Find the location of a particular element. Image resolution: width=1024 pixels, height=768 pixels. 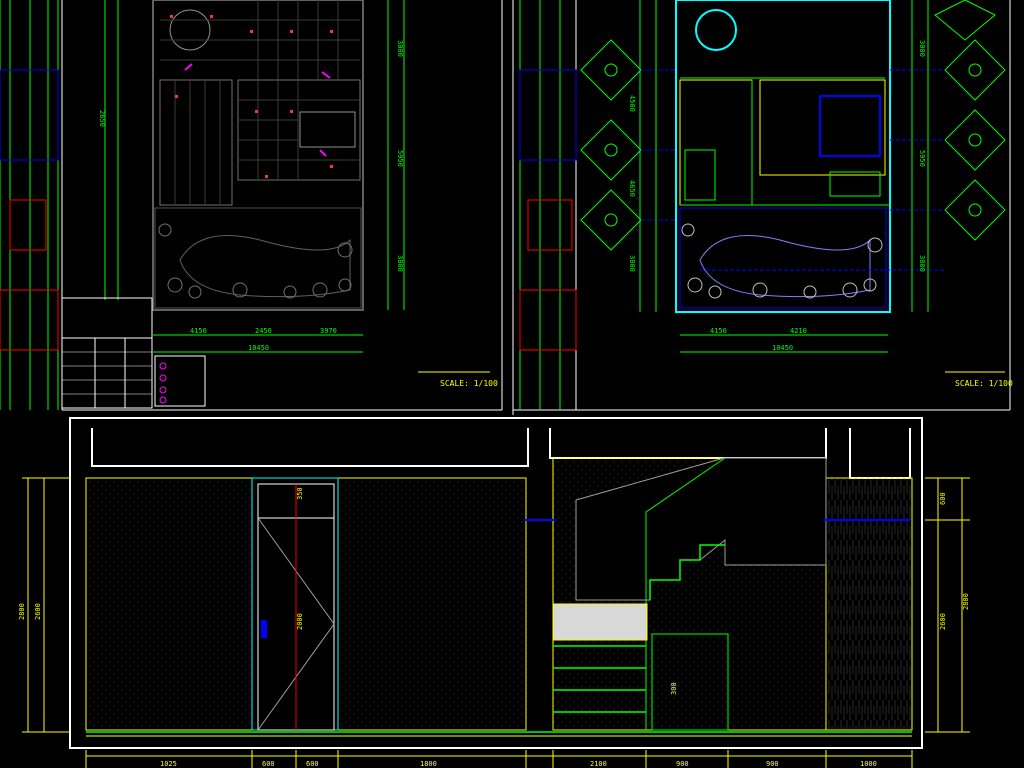

elevation-dim-left: 2800 is located at coordinates (22, 611).